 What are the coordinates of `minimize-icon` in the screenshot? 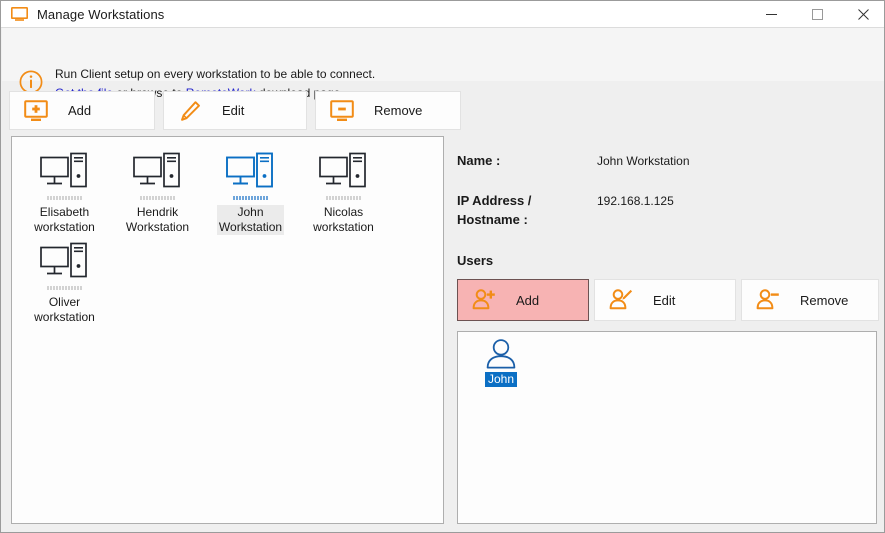 It's located at (771, 14).